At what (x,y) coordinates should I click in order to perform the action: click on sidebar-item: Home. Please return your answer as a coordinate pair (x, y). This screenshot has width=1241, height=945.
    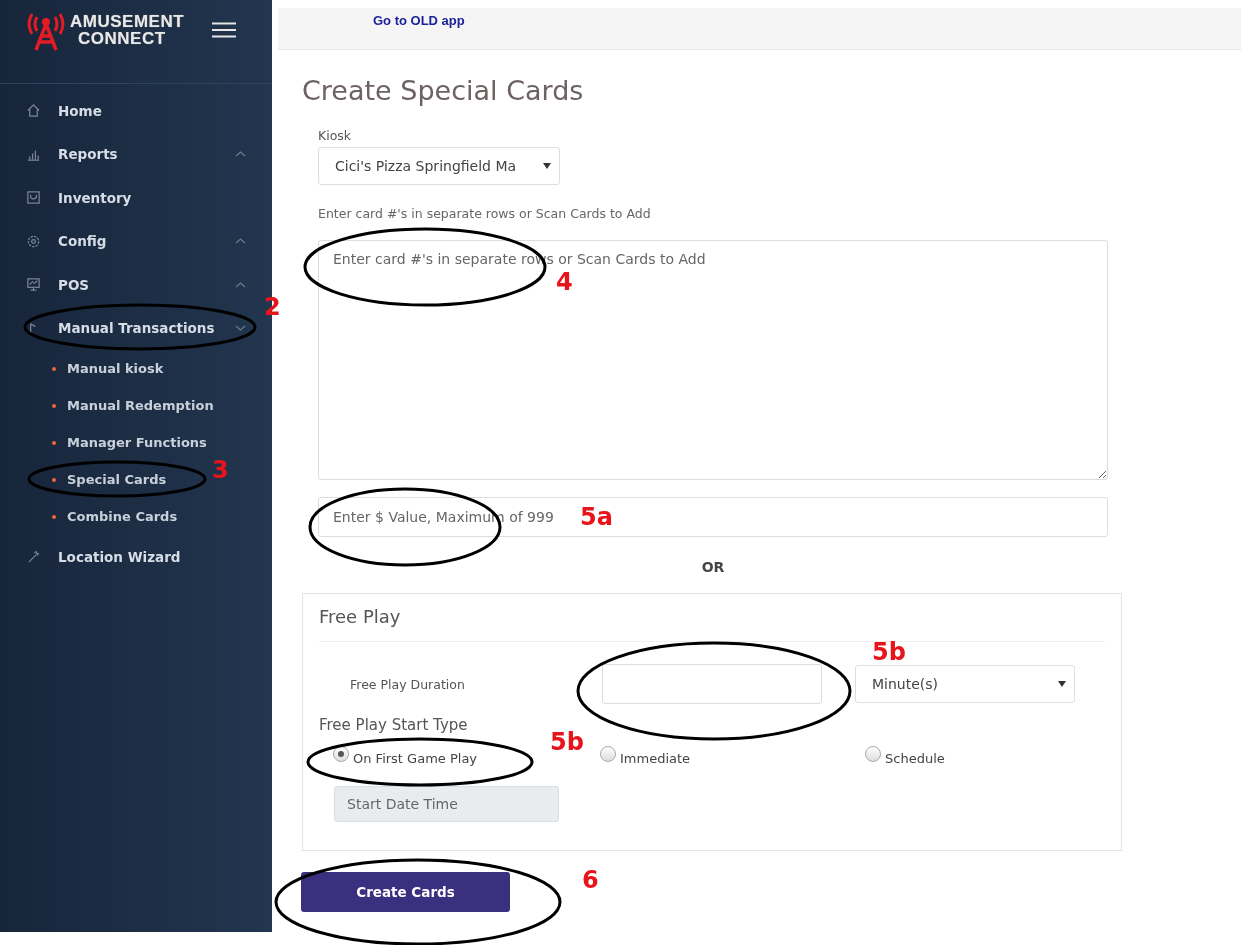
    Looking at the image, I should click on (136, 111).